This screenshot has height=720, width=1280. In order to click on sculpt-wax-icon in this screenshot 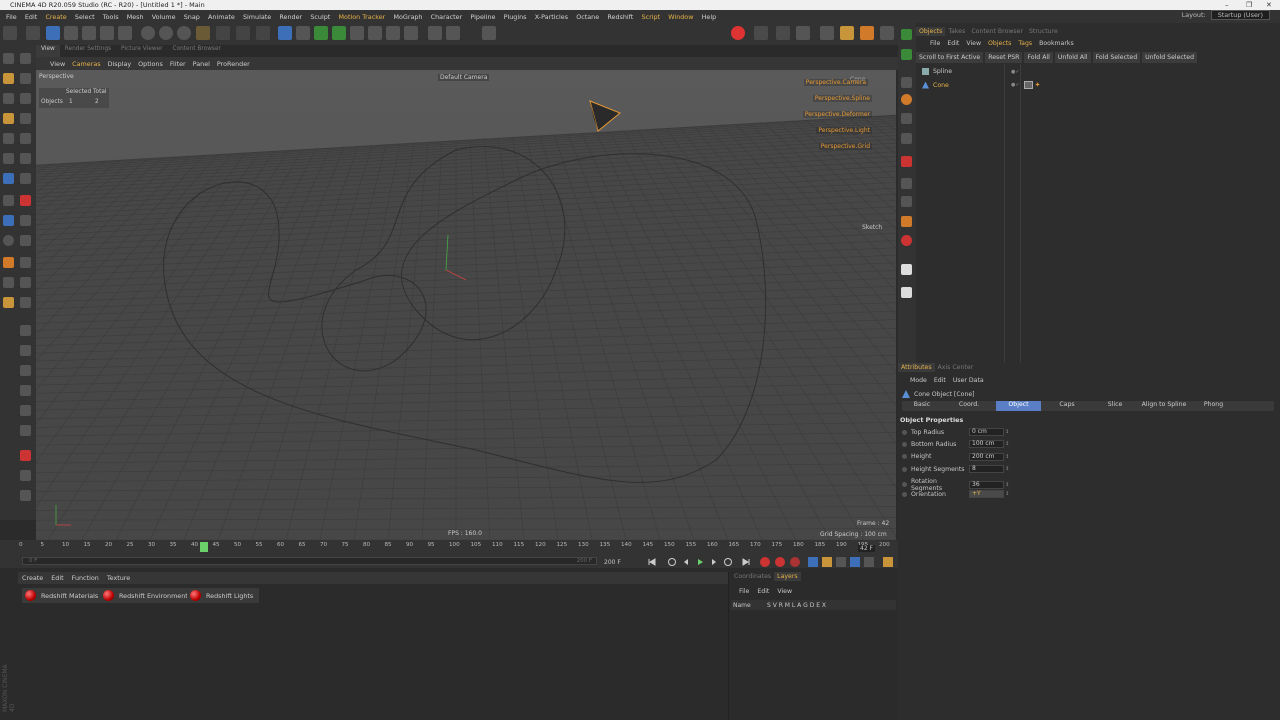, I will do `click(8, 302)`.